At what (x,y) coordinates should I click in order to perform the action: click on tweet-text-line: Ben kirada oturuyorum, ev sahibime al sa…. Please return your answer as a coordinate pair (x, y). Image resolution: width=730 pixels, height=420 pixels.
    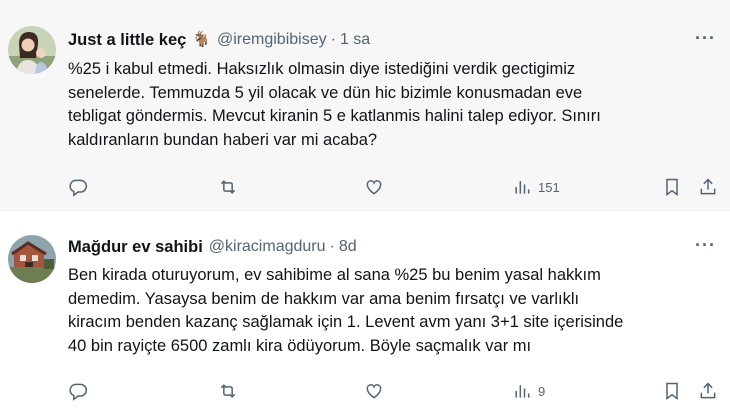
    Looking at the image, I should click on (334, 275).